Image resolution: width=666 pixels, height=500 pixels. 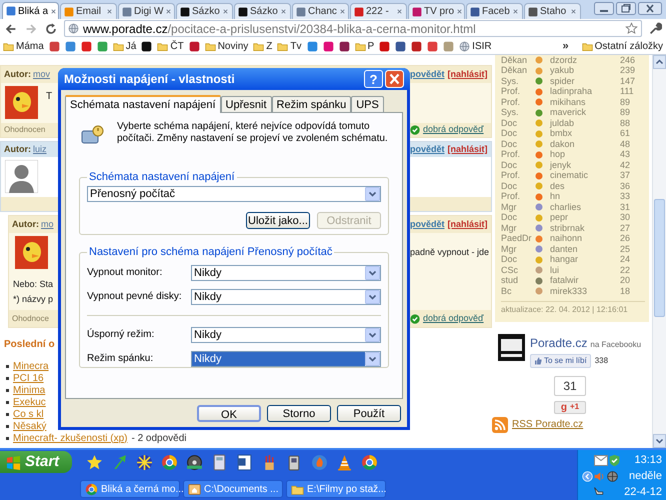 I want to click on dialog-tab: UPS, so click(x=367, y=104).